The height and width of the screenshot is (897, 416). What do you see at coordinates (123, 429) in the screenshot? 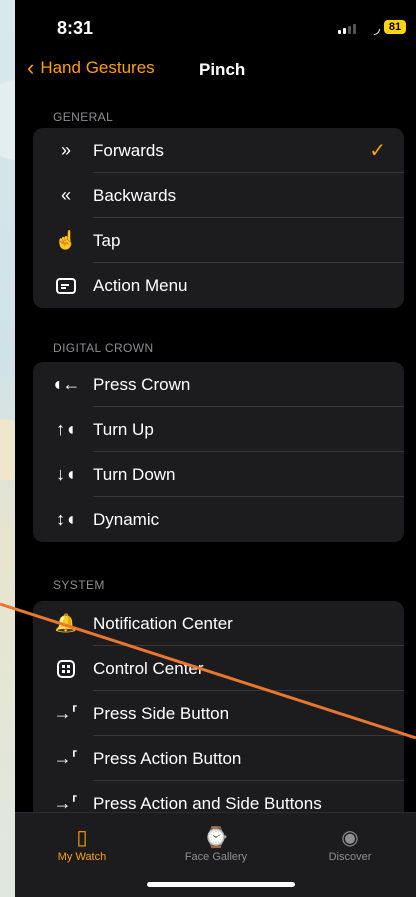
I see `option-label: Turn Up` at bounding box center [123, 429].